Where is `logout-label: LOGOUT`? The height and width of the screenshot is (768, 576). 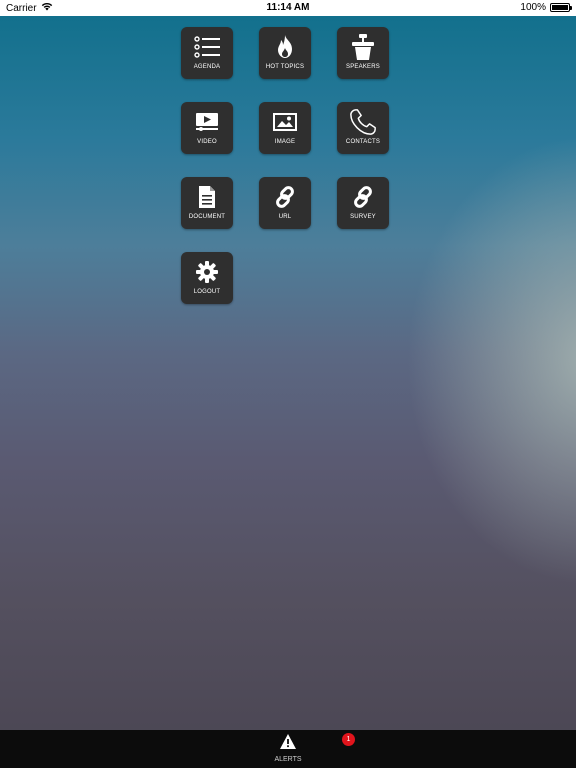 logout-label: LOGOUT is located at coordinates (207, 292).